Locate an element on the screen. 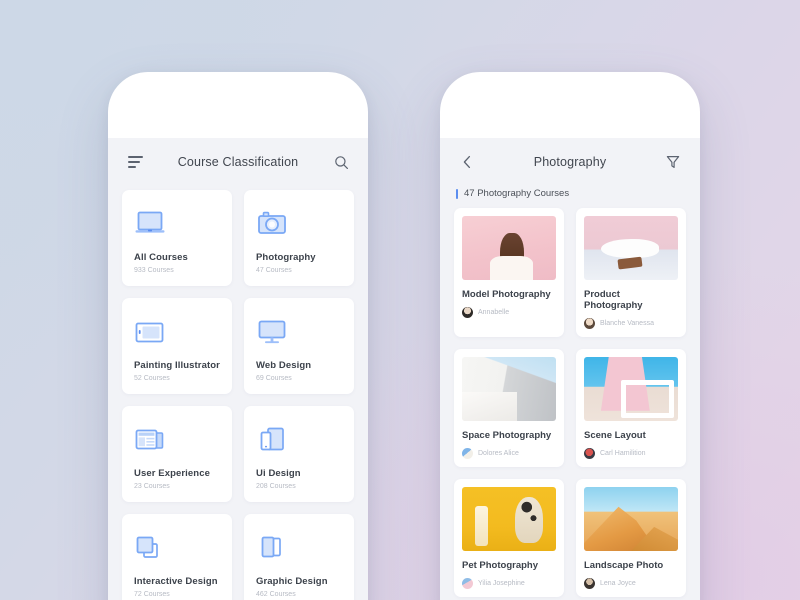  author-name: Lena Joyce is located at coordinates (618, 583).